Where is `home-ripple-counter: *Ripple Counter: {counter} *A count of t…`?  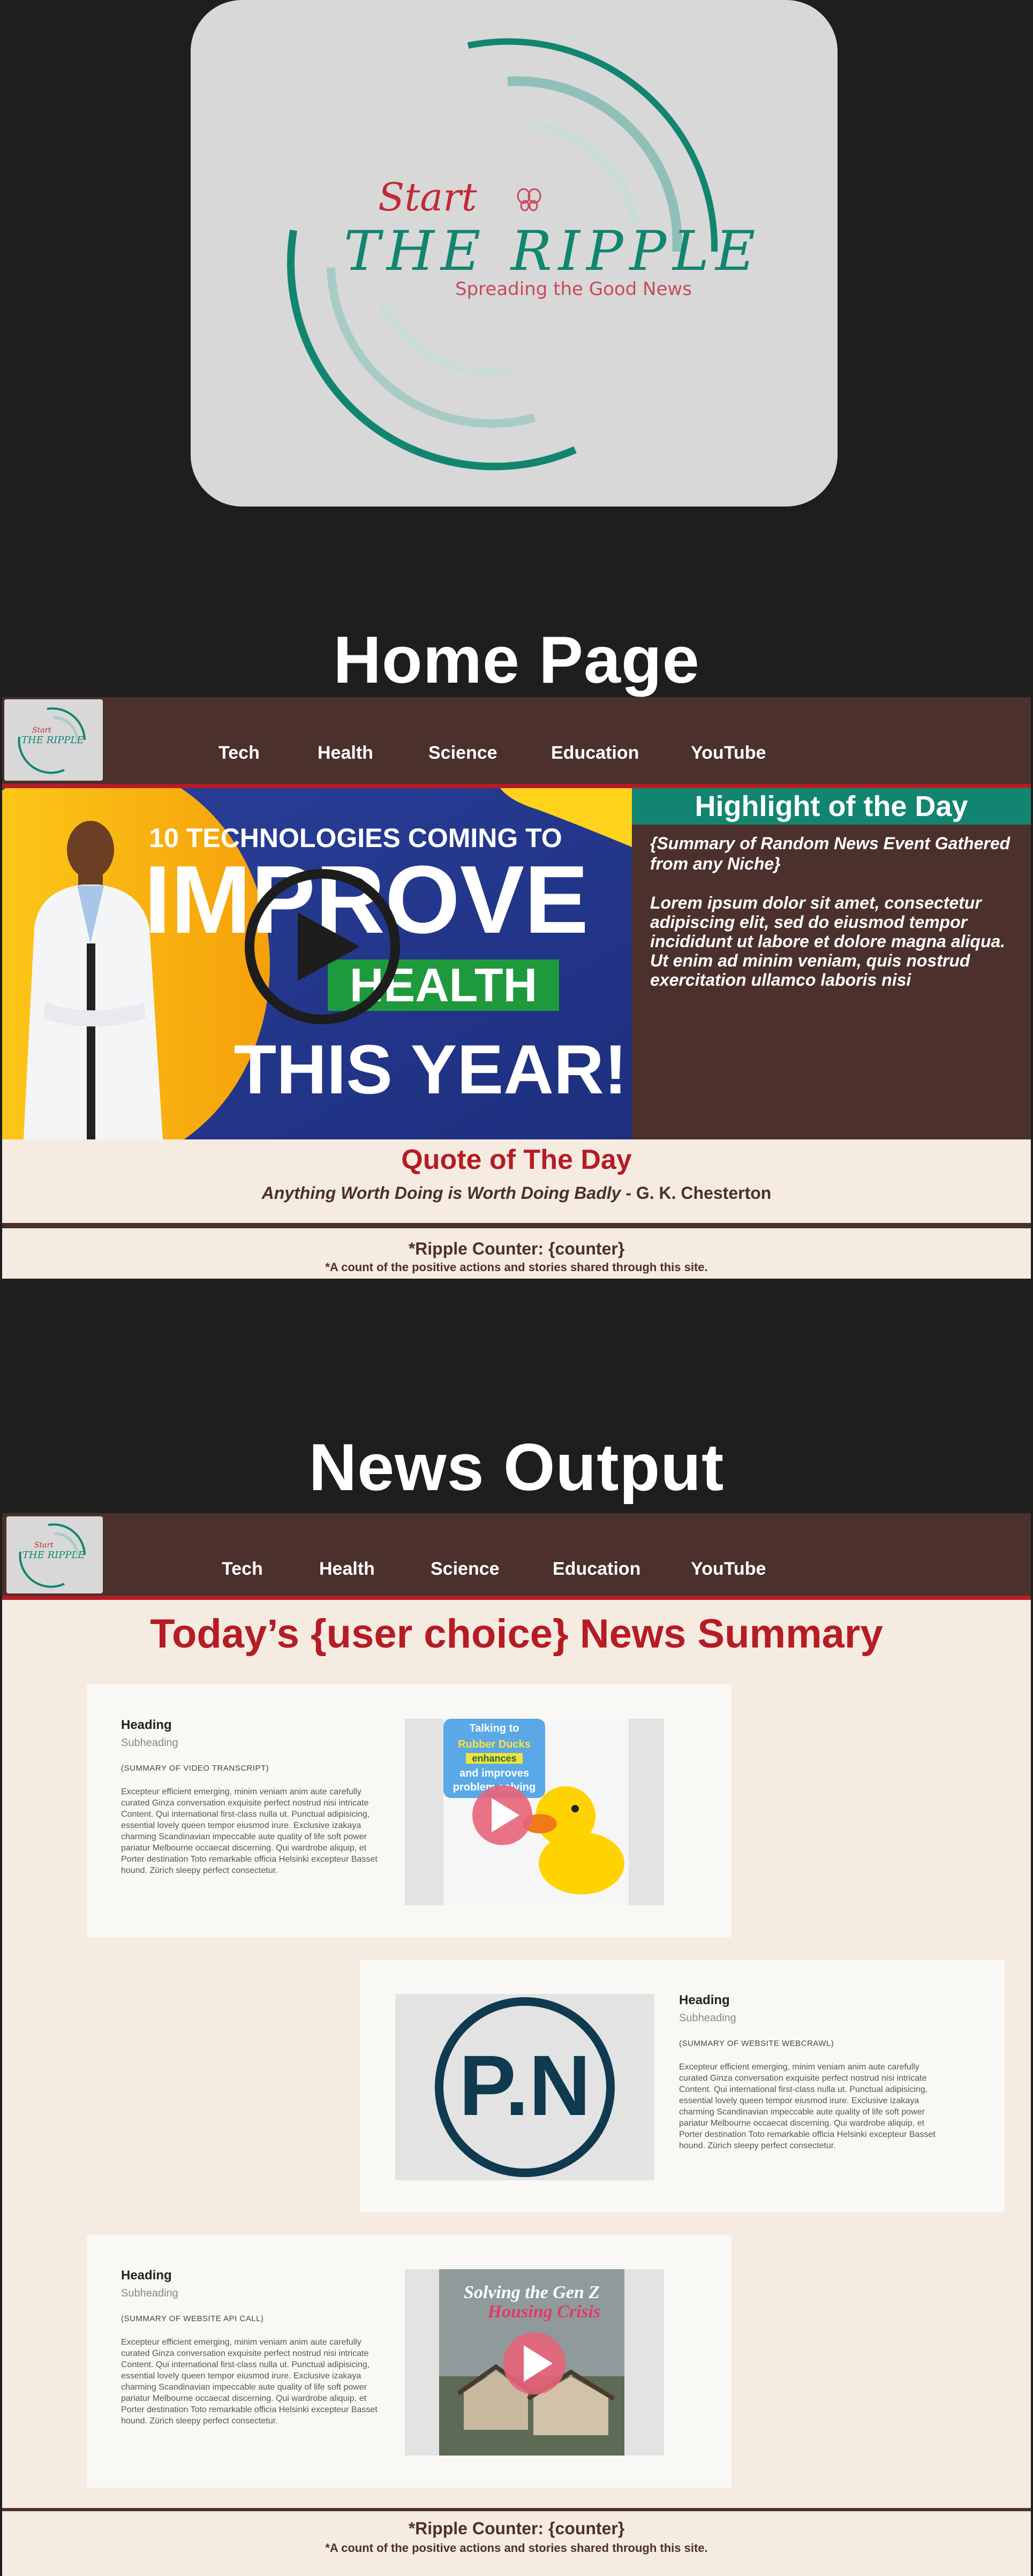 home-ripple-counter: *Ripple Counter: {counter} *A count of t… is located at coordinates (516, 1252).